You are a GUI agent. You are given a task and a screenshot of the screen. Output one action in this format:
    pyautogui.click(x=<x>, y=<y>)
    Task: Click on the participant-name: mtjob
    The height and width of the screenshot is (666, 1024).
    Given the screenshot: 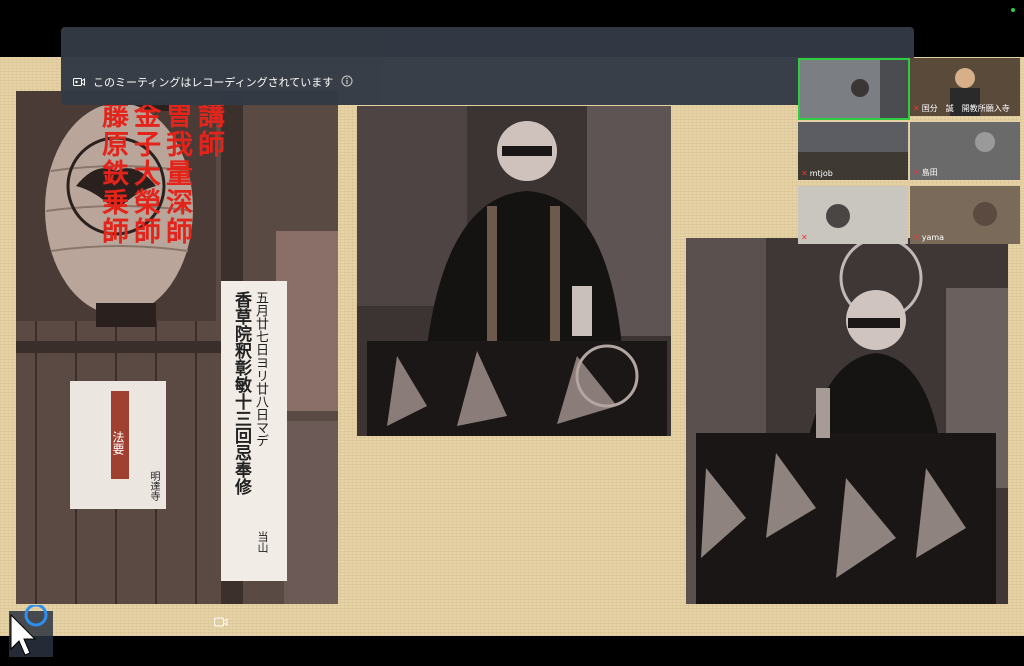 What is the action you would take?
    pyautogui.click(x=821, y=173)
    